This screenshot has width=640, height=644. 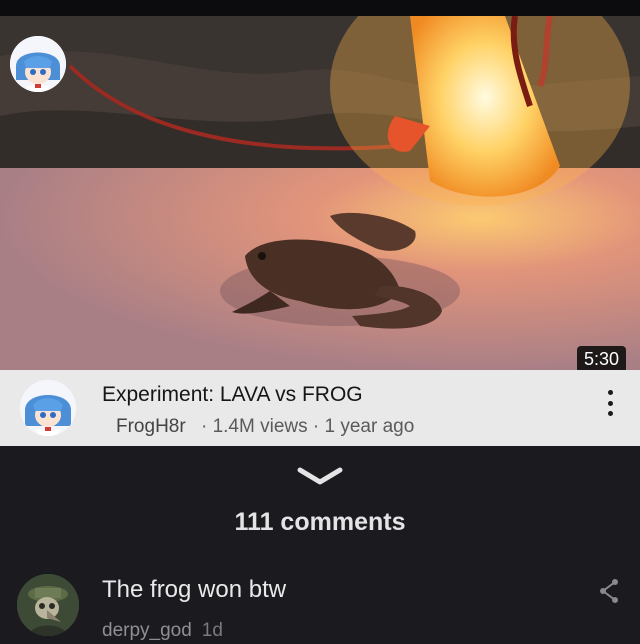 What do you see at coordinates (38, 64) in the screenshot?
I see `channel-watermark-avatar` at bounding box center [38, 64].